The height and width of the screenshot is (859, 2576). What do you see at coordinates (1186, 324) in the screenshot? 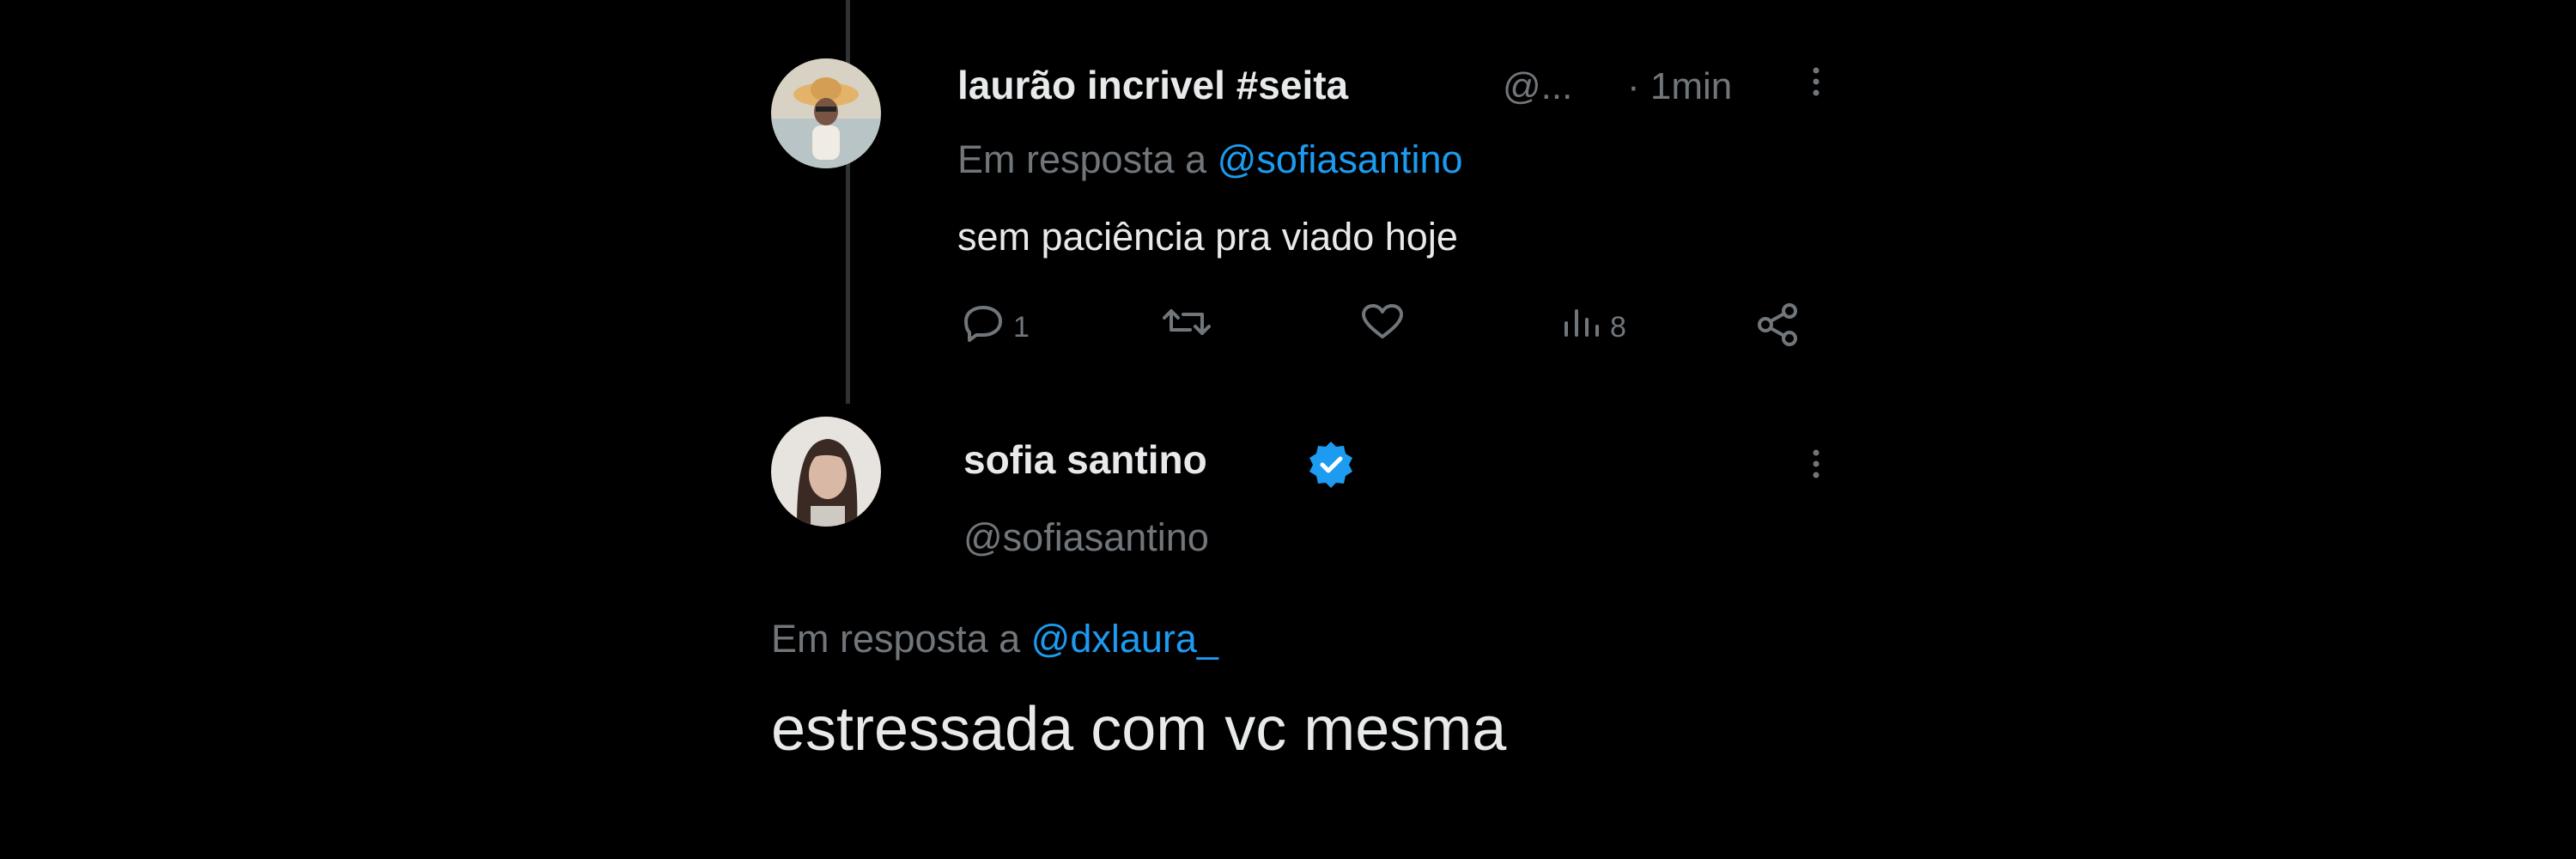
I see `retweet-icon` at bounding box center [1186, 324].